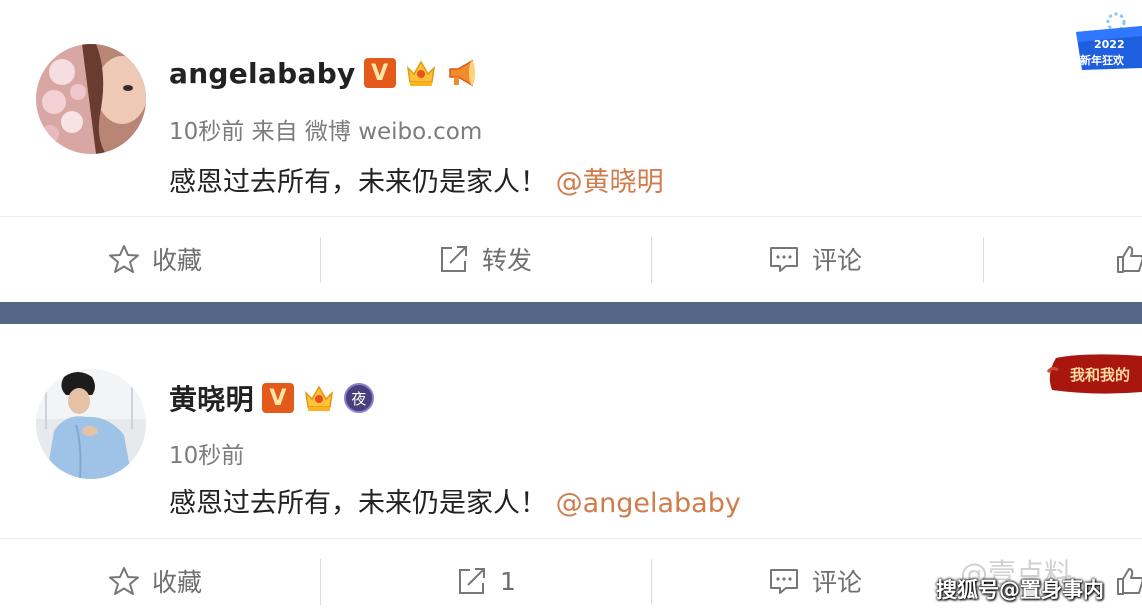  What do you see at coordinates (486, 581) in the screenshot?
I see `repost-button: 1` at bounding box center [486, 581].